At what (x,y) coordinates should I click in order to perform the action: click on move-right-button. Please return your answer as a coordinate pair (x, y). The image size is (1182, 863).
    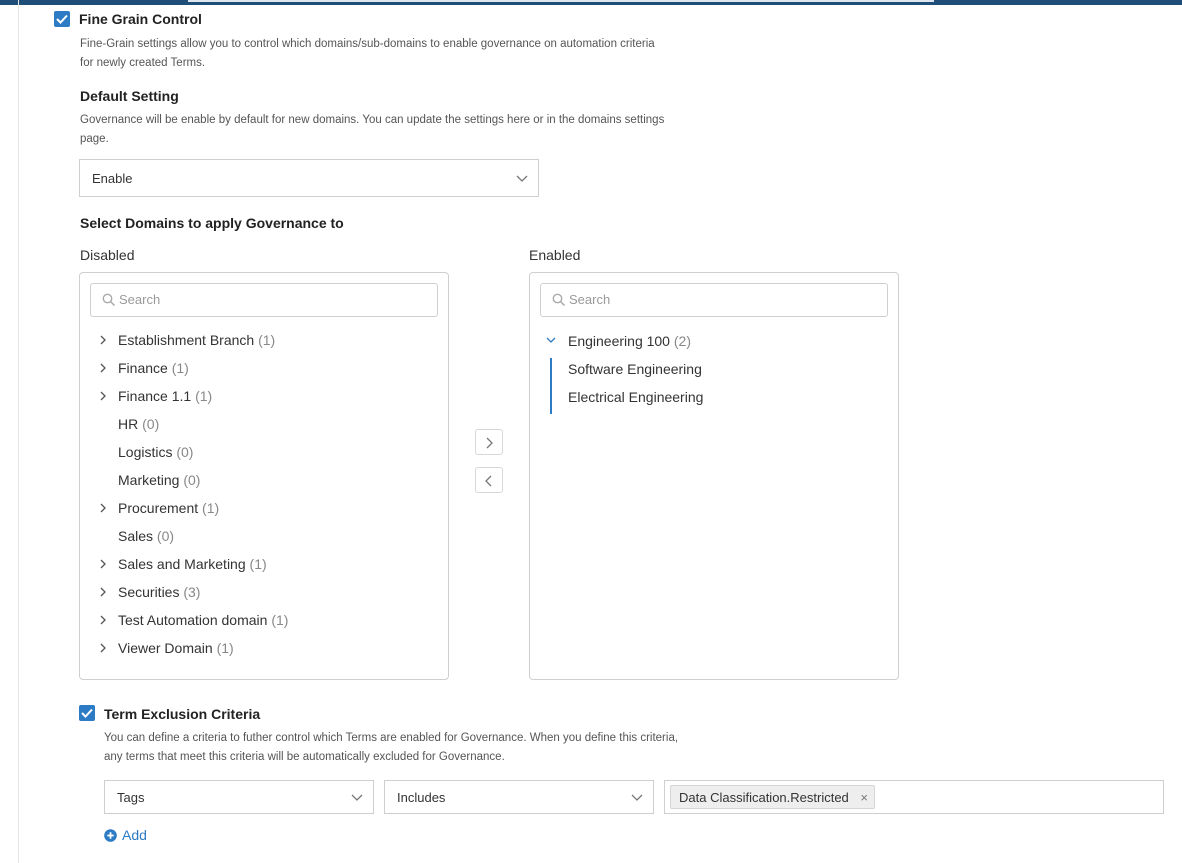
    Looking at the image, I should click on (489, 442).